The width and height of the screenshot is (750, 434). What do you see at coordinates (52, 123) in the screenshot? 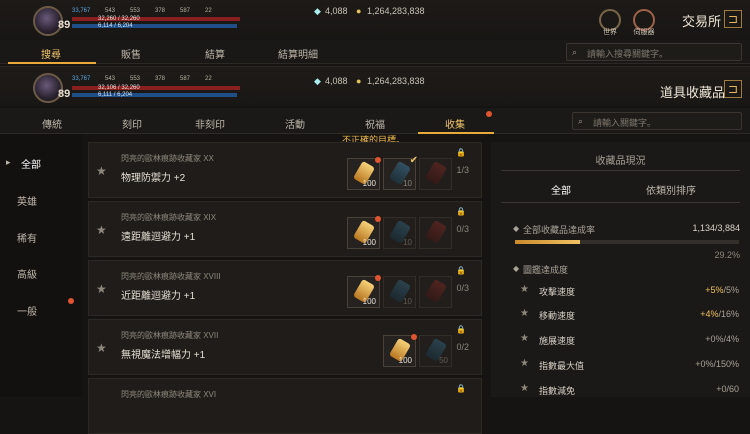
I see `tab-traditional: 傳統` at bounding box center [52, 123].